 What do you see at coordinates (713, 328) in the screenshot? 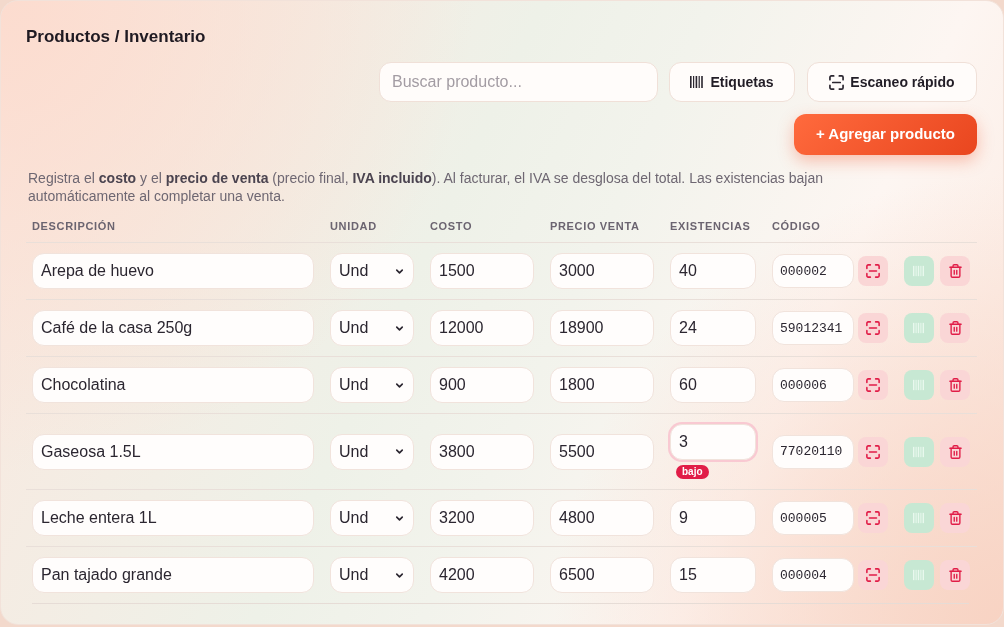
I see `stock-field: 24` at bounding box center [713, 328].